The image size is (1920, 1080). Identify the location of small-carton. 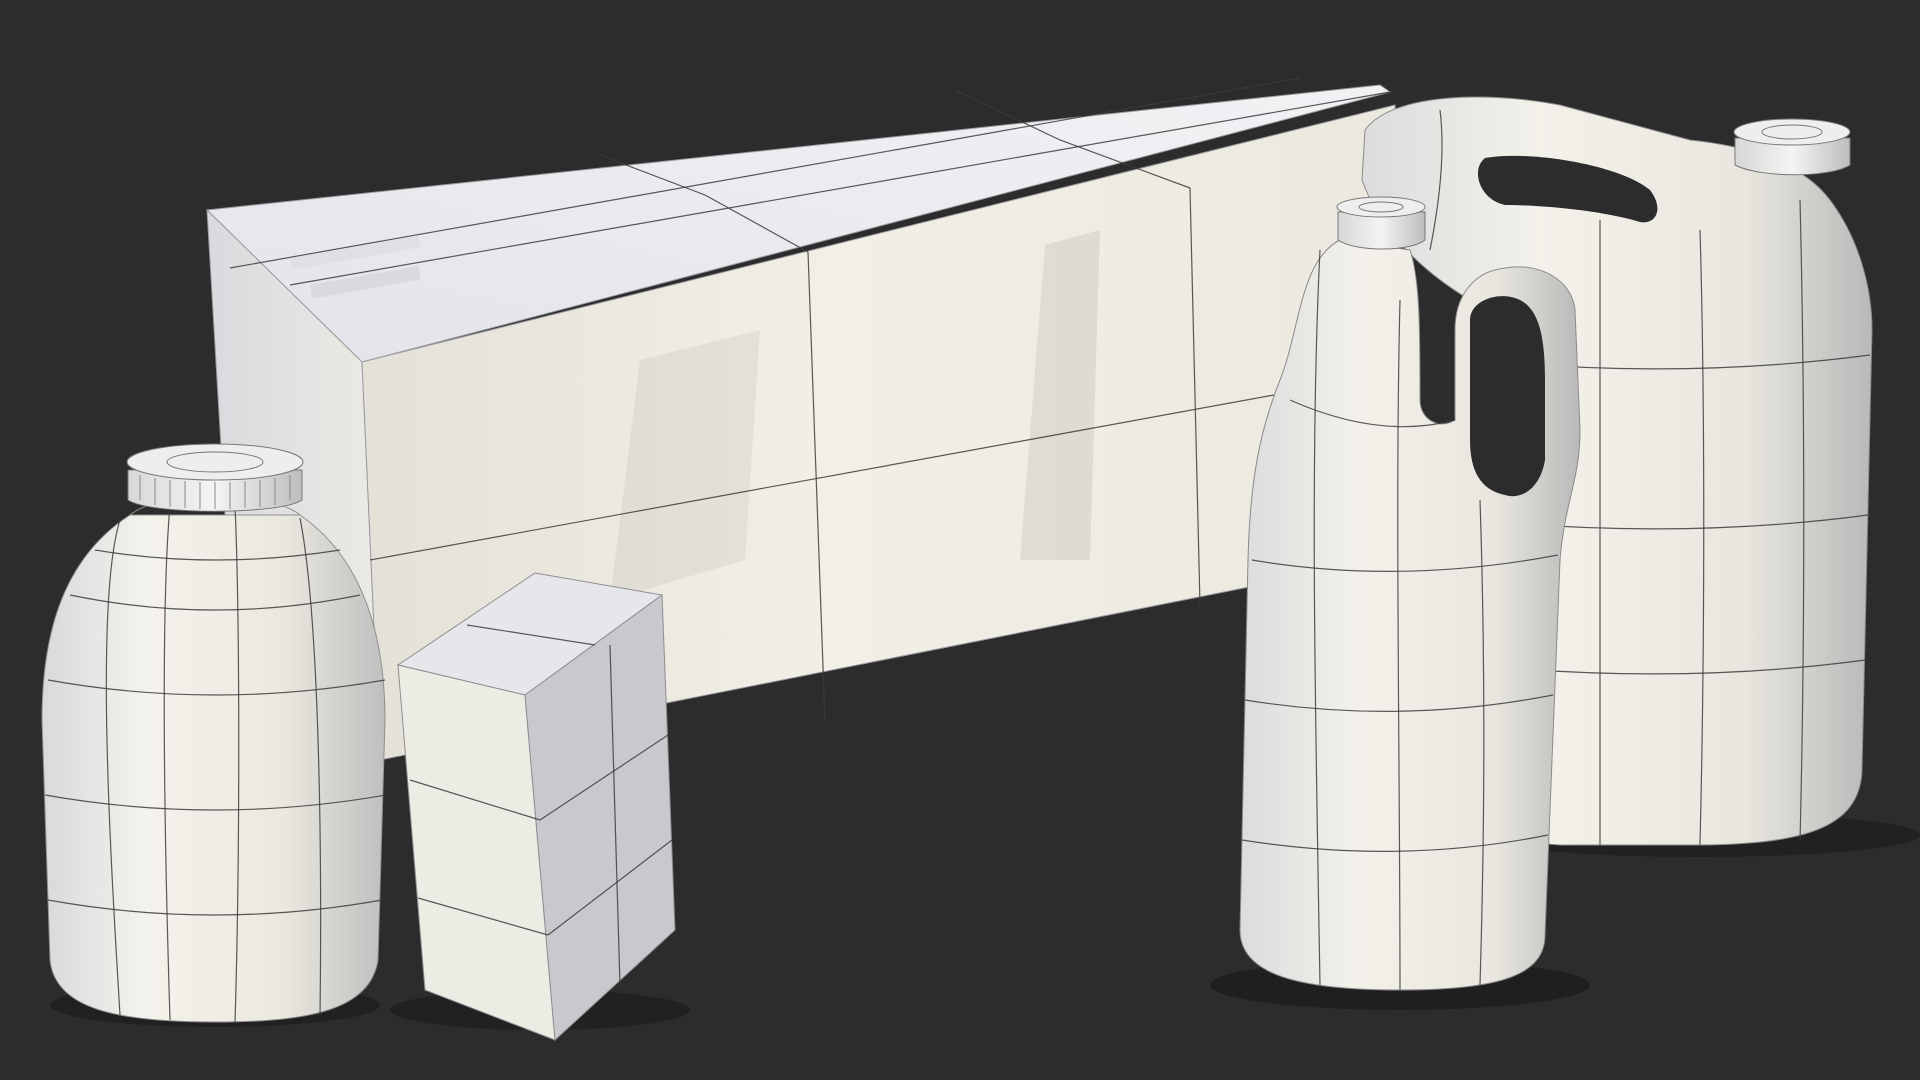
(540, 807).